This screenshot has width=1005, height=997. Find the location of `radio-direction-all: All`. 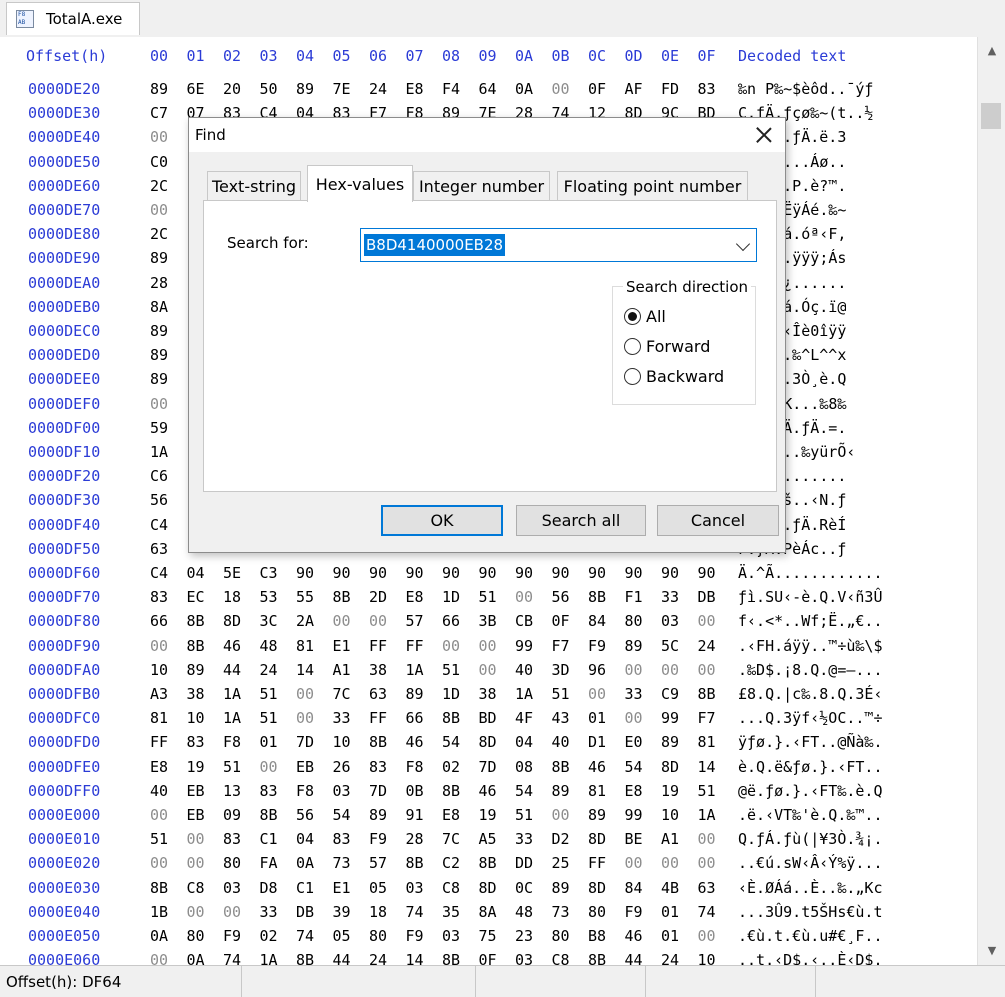

radio-direction-all: All is located at coordinates (645, 316).